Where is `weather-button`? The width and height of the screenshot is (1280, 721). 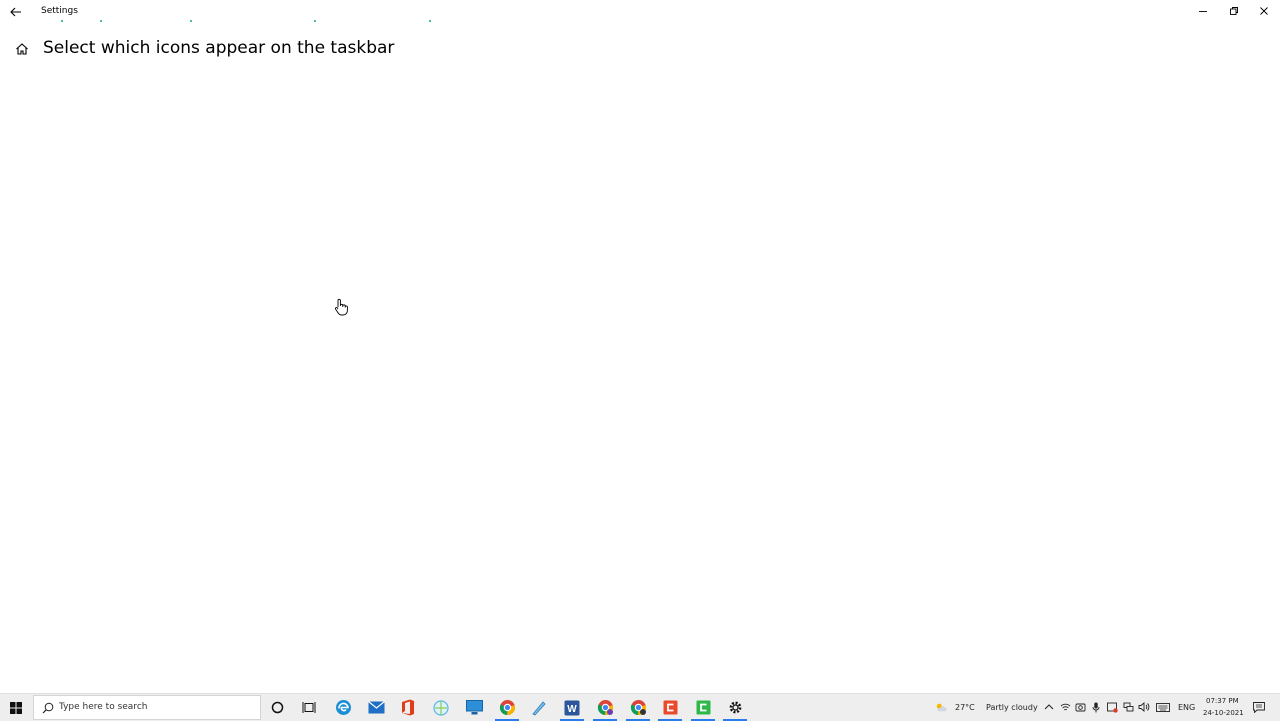 weather-button is located at coordinates (941, 707).